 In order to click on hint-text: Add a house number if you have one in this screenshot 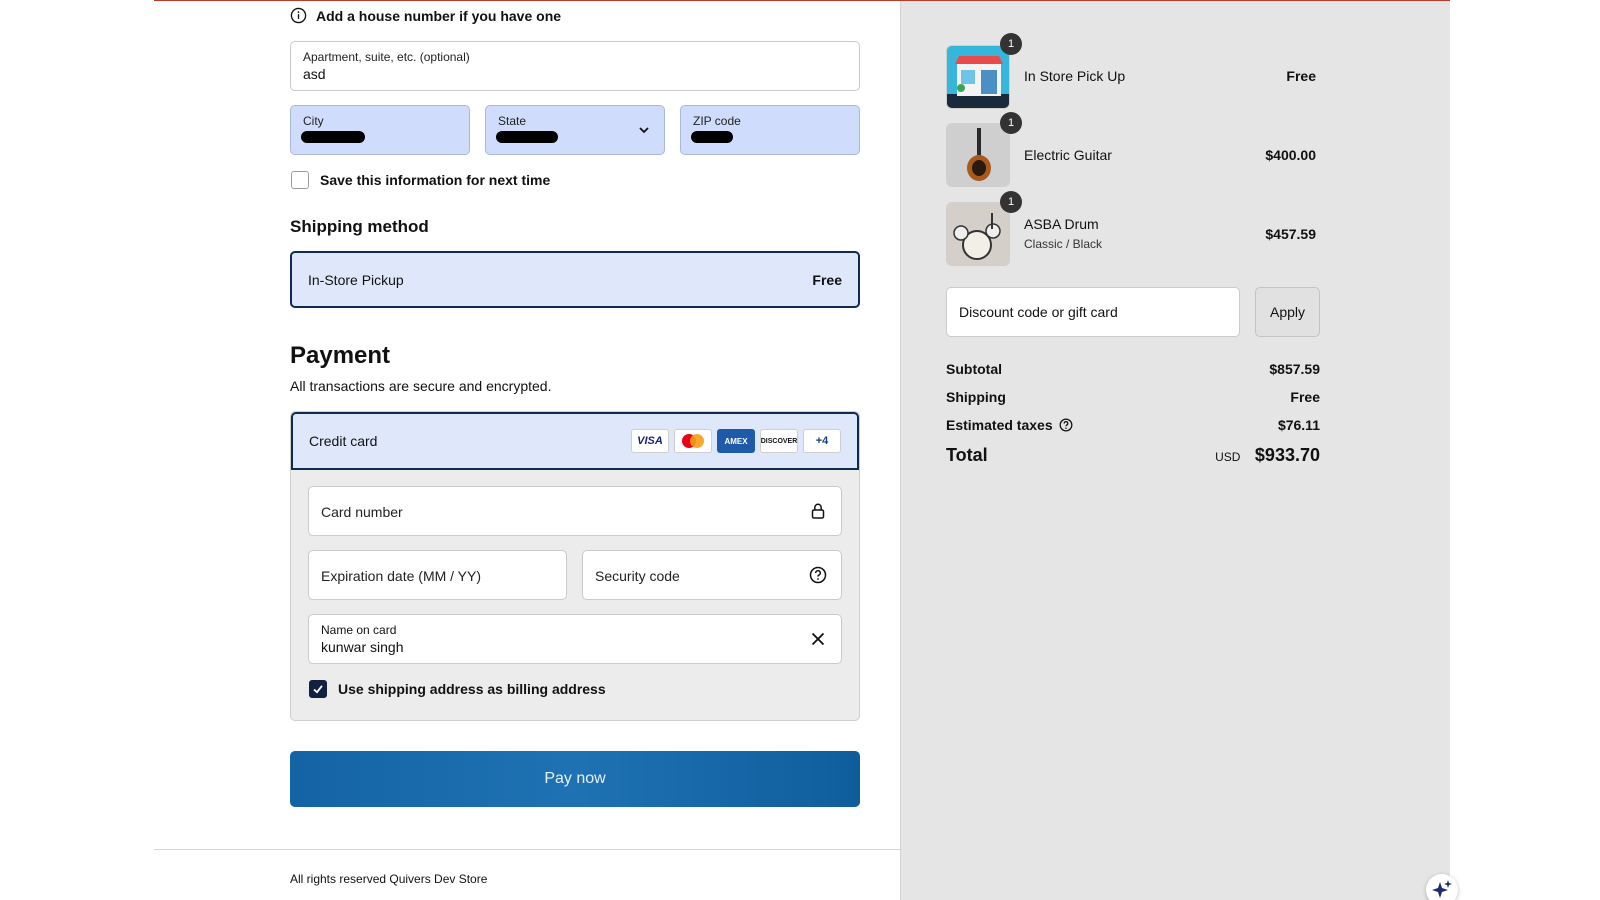, I will do `click(439, 15)`.